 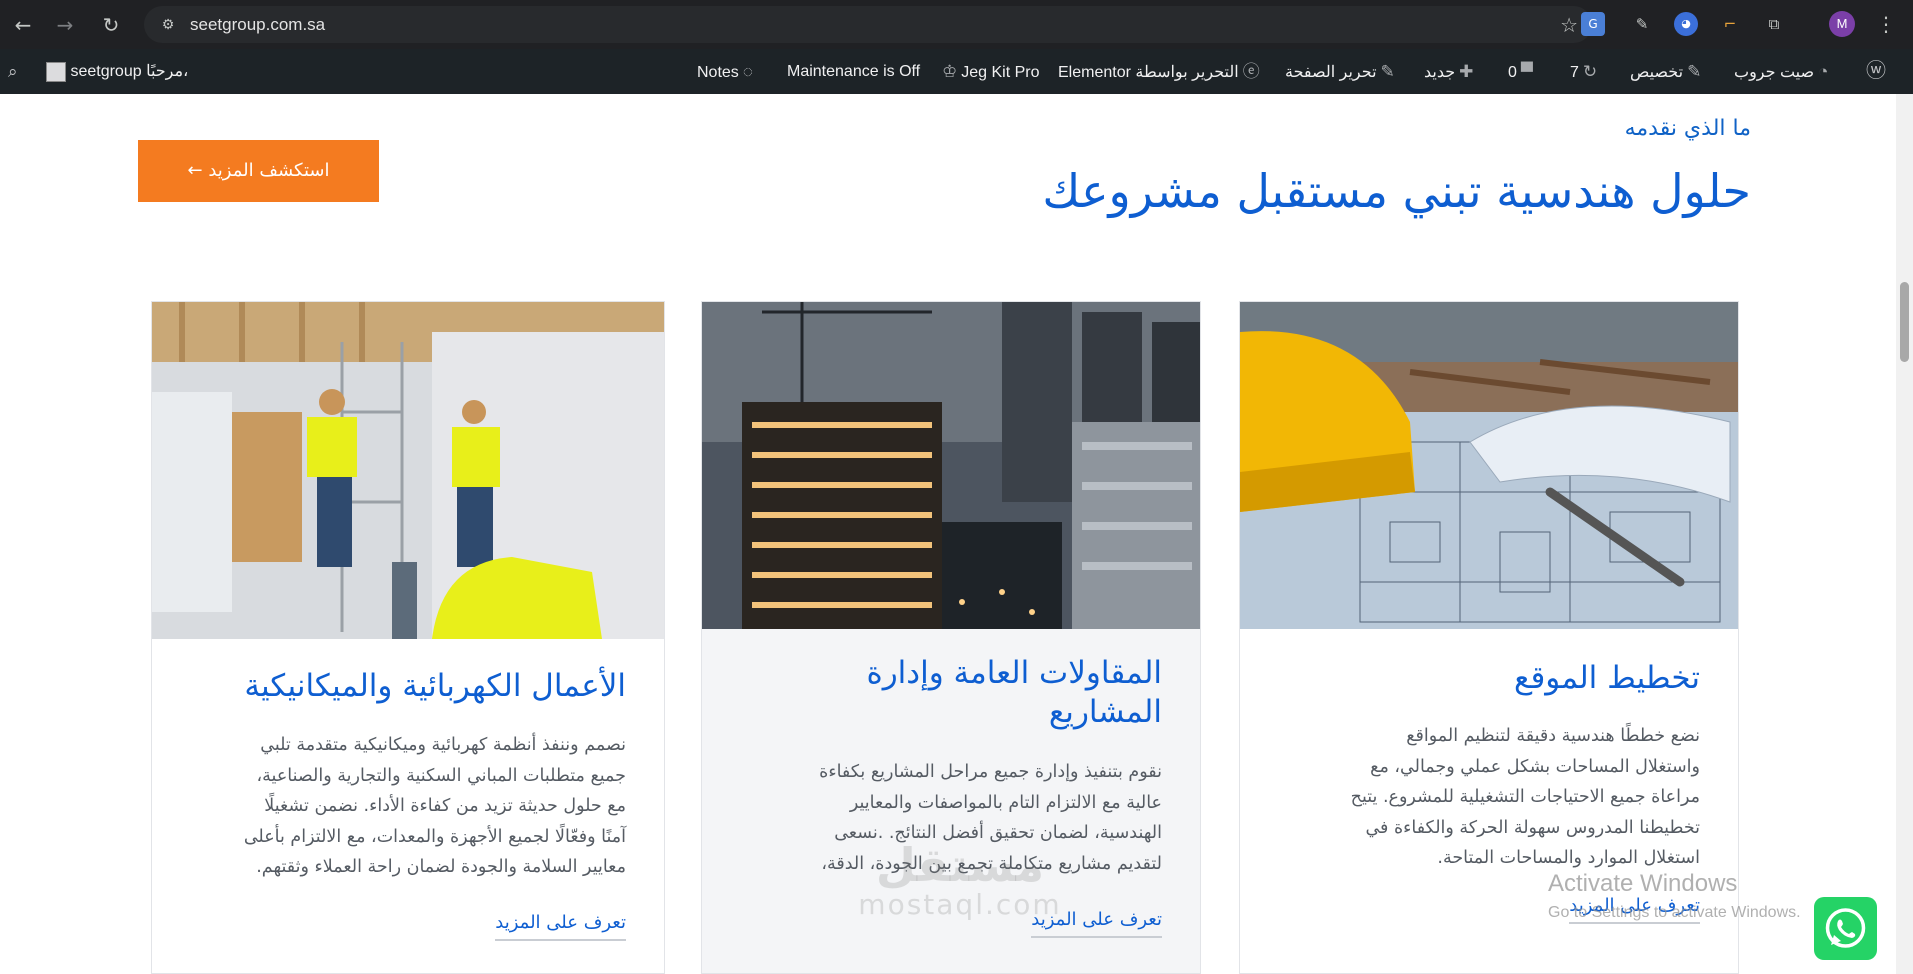 What do you see at coordinates (960, 879) in the screenshot?
I see `mostaql-watermark: مستقل mostaql.com` at bounding box center [960, 879].